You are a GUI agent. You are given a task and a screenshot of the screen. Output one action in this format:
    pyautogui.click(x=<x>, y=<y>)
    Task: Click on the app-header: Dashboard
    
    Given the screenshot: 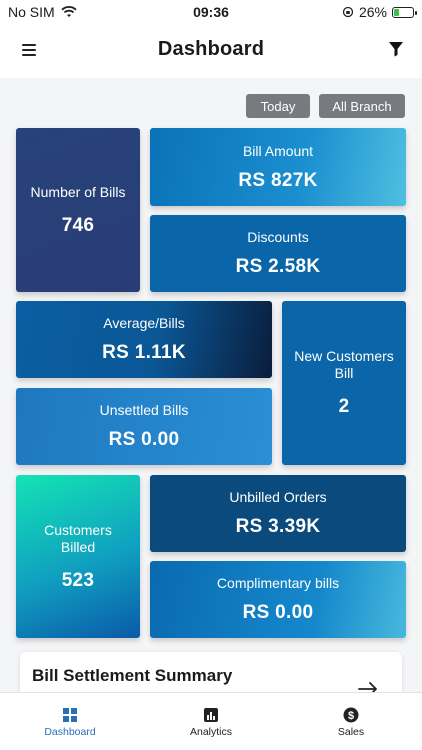 What is the action you would take?
    pyautogui.click(x=211, y=51)
    